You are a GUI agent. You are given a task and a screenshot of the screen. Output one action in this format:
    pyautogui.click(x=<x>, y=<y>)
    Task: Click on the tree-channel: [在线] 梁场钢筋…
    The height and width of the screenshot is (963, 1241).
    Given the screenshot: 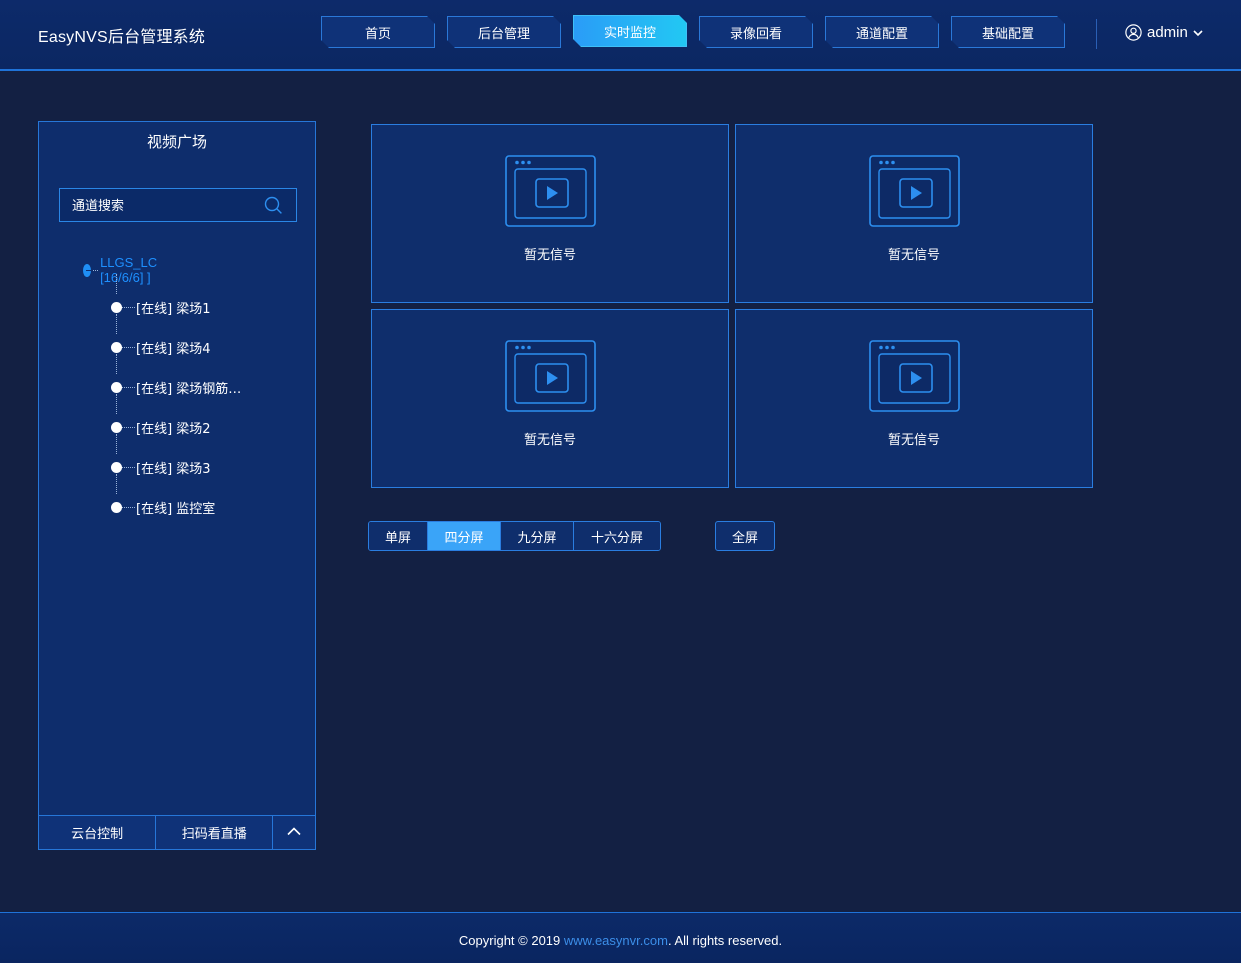 What is the action you would take?
    pyautogui.click(x=176, y=387)
    